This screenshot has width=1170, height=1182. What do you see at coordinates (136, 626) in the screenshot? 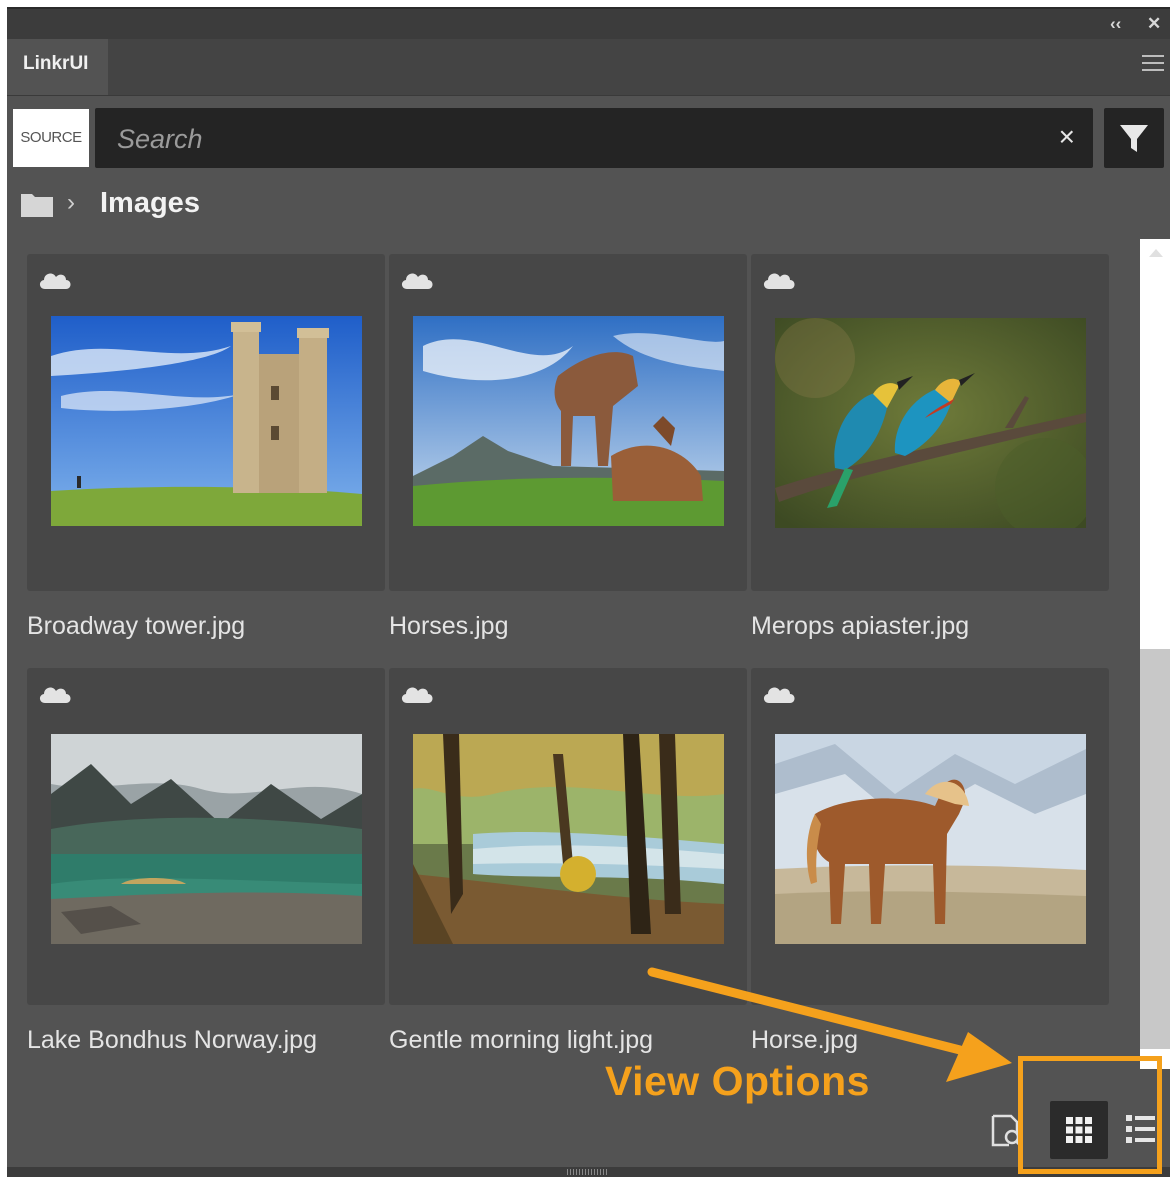
I see `asset-filename: Broadway tower.jpg` at bounding box center [136, 626].